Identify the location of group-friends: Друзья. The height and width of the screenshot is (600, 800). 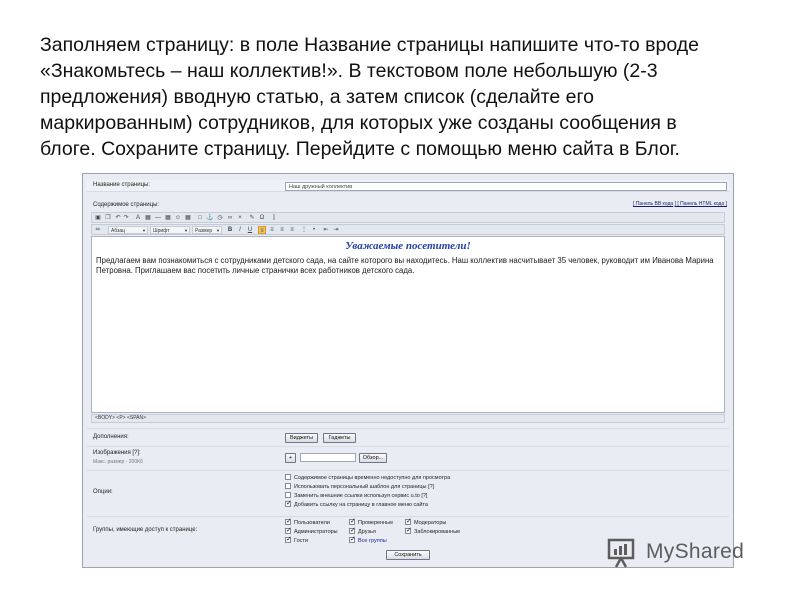
(362, 530).